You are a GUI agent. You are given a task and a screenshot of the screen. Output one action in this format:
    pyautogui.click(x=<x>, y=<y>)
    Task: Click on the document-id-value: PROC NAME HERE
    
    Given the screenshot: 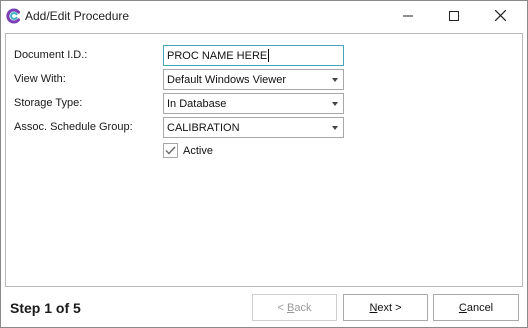 What is the action you would take?
    pyautogui.click(x=217, y=55)
    